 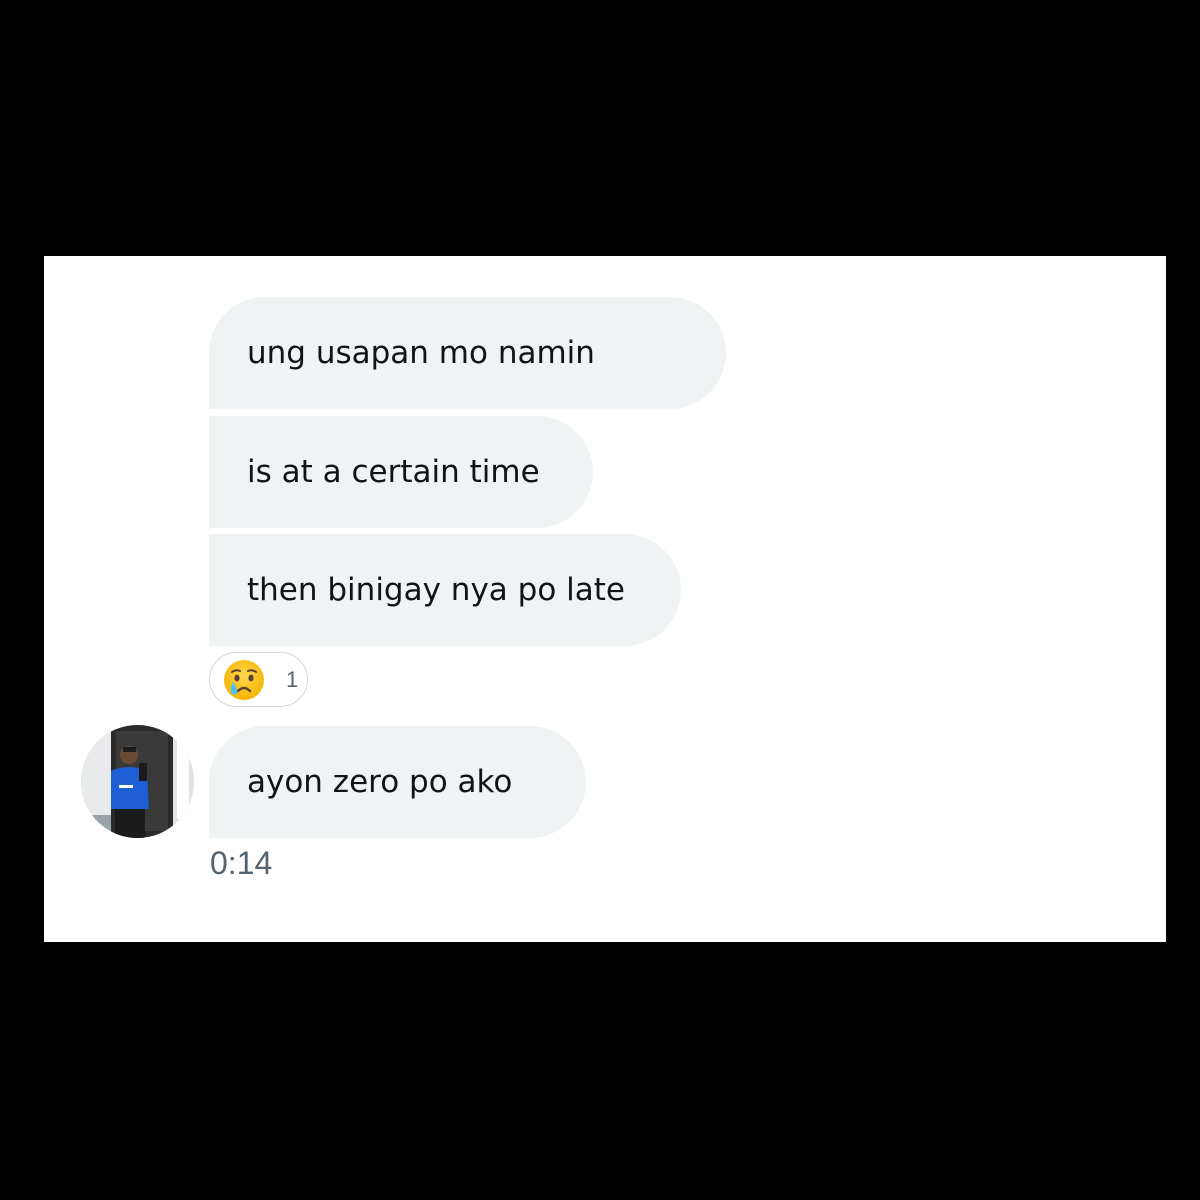 What do you see at coordinates (436, 590) in the screenshot?
I see `message-text: then binigay nya po late` at bounding box center [436, 590].